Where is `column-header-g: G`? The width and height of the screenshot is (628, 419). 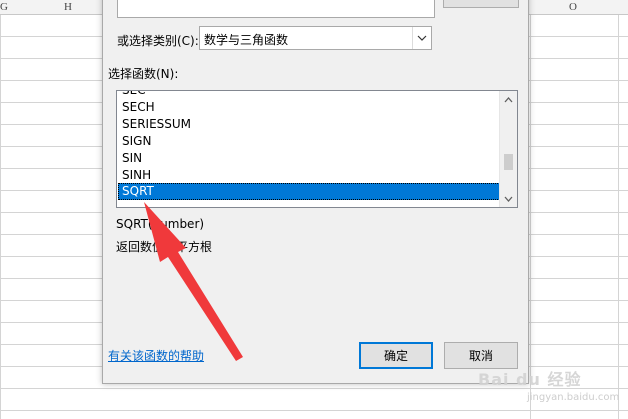 column-header-g: G is located at coordinates (4, 7).